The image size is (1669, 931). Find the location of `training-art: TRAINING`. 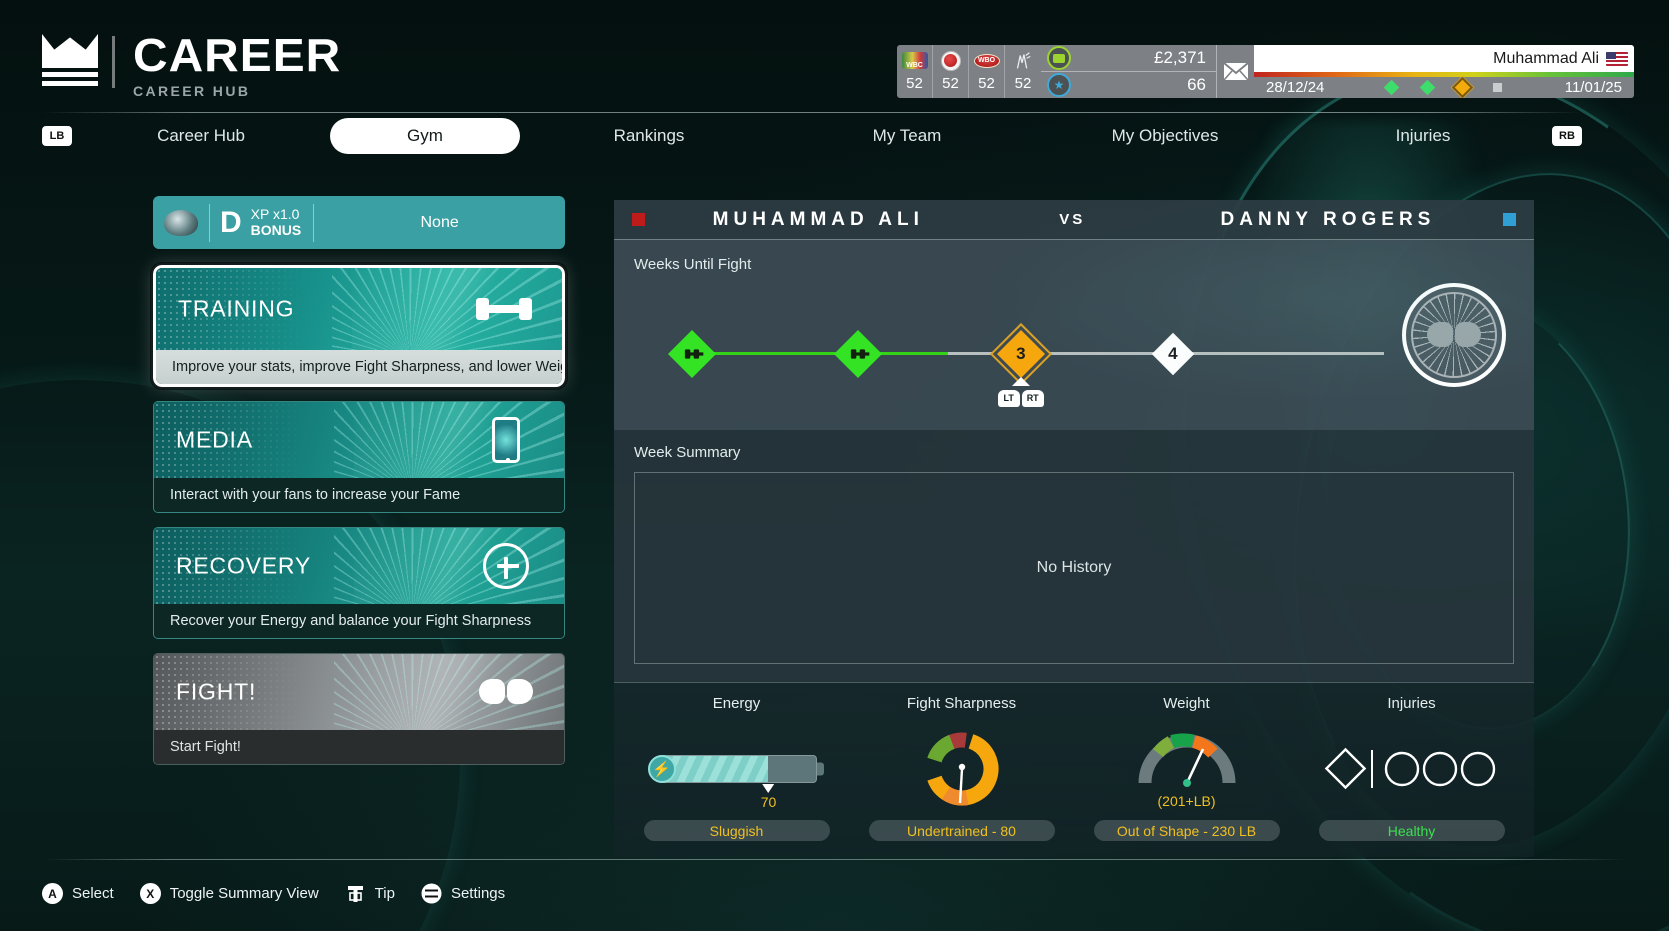

training-art: TRAINING is located at coordinates (359, 309).